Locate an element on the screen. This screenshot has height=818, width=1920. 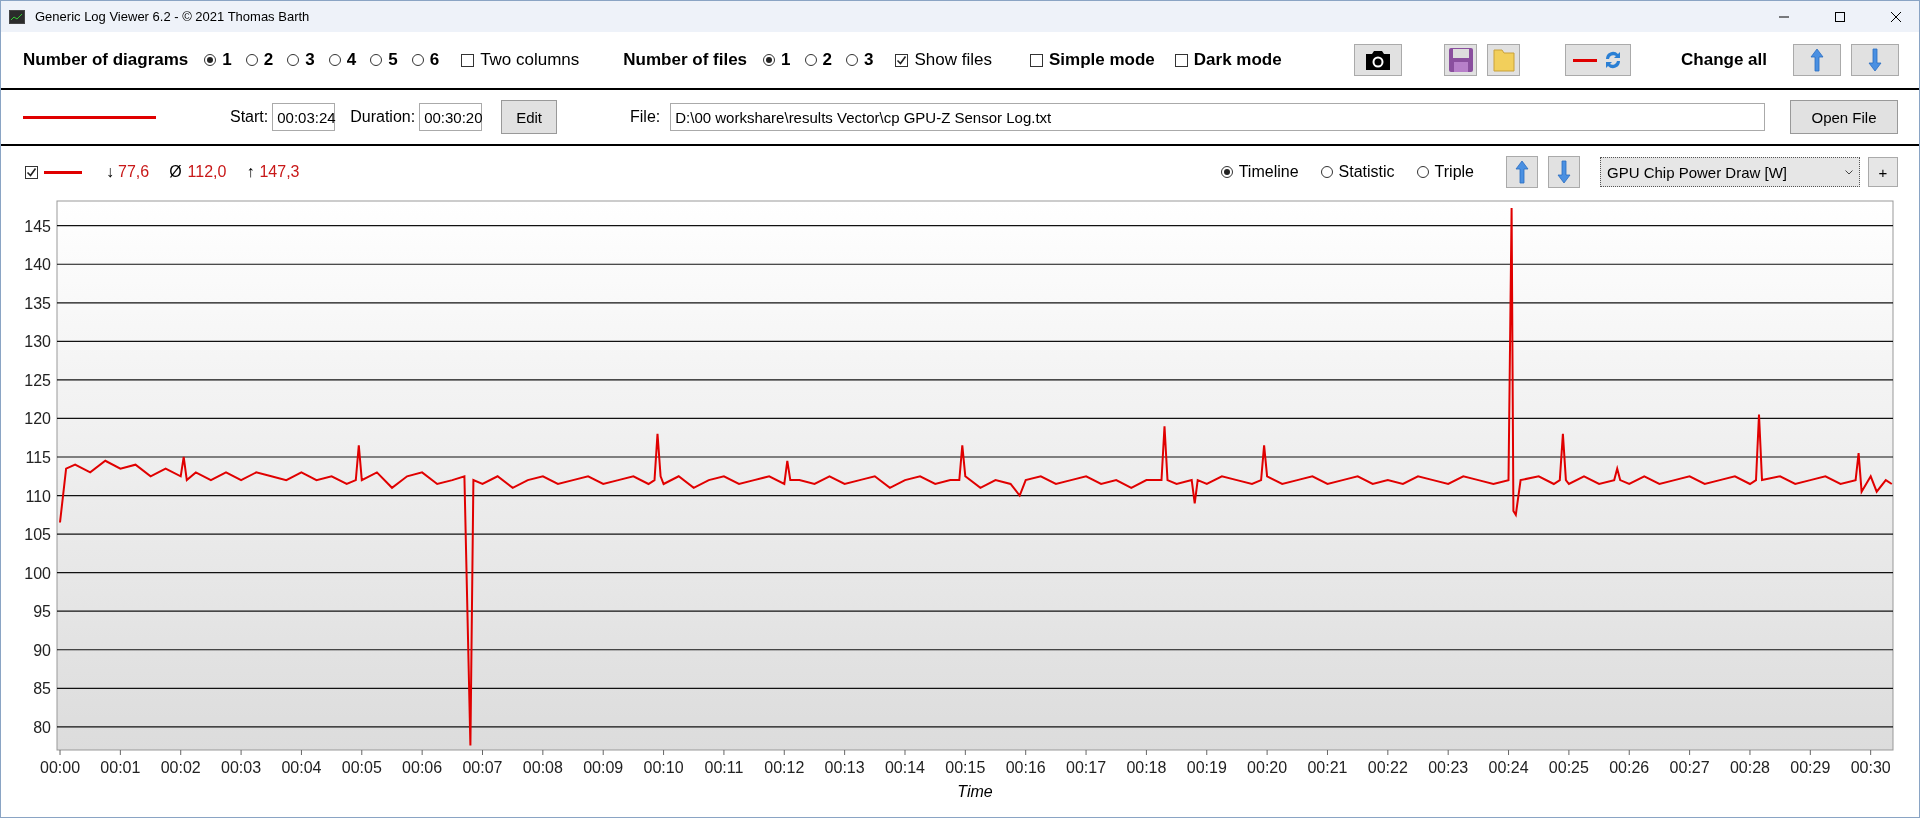
open-file-button: Open File is located at coordinates (1844, 117).